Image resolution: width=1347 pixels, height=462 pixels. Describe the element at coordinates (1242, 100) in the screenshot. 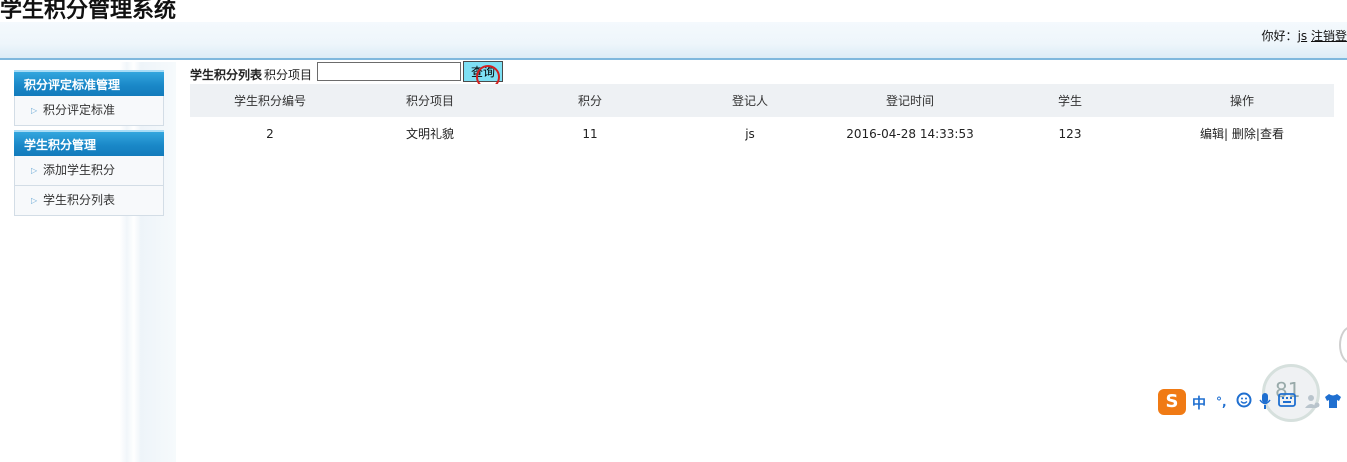

I see `column-header: 操作` at that location.